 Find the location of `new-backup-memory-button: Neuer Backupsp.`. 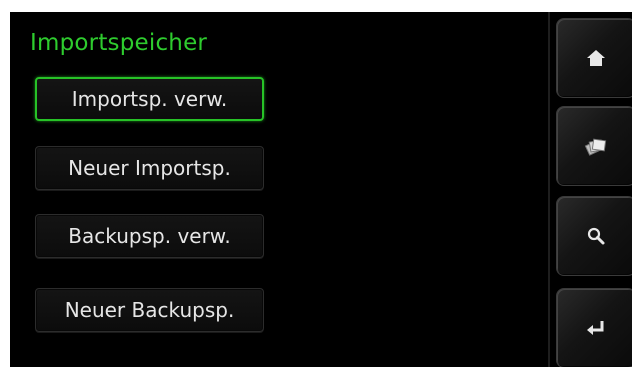

new-backup-memory-button: Neuer Backupsp. is located at coordinates (149, 310).